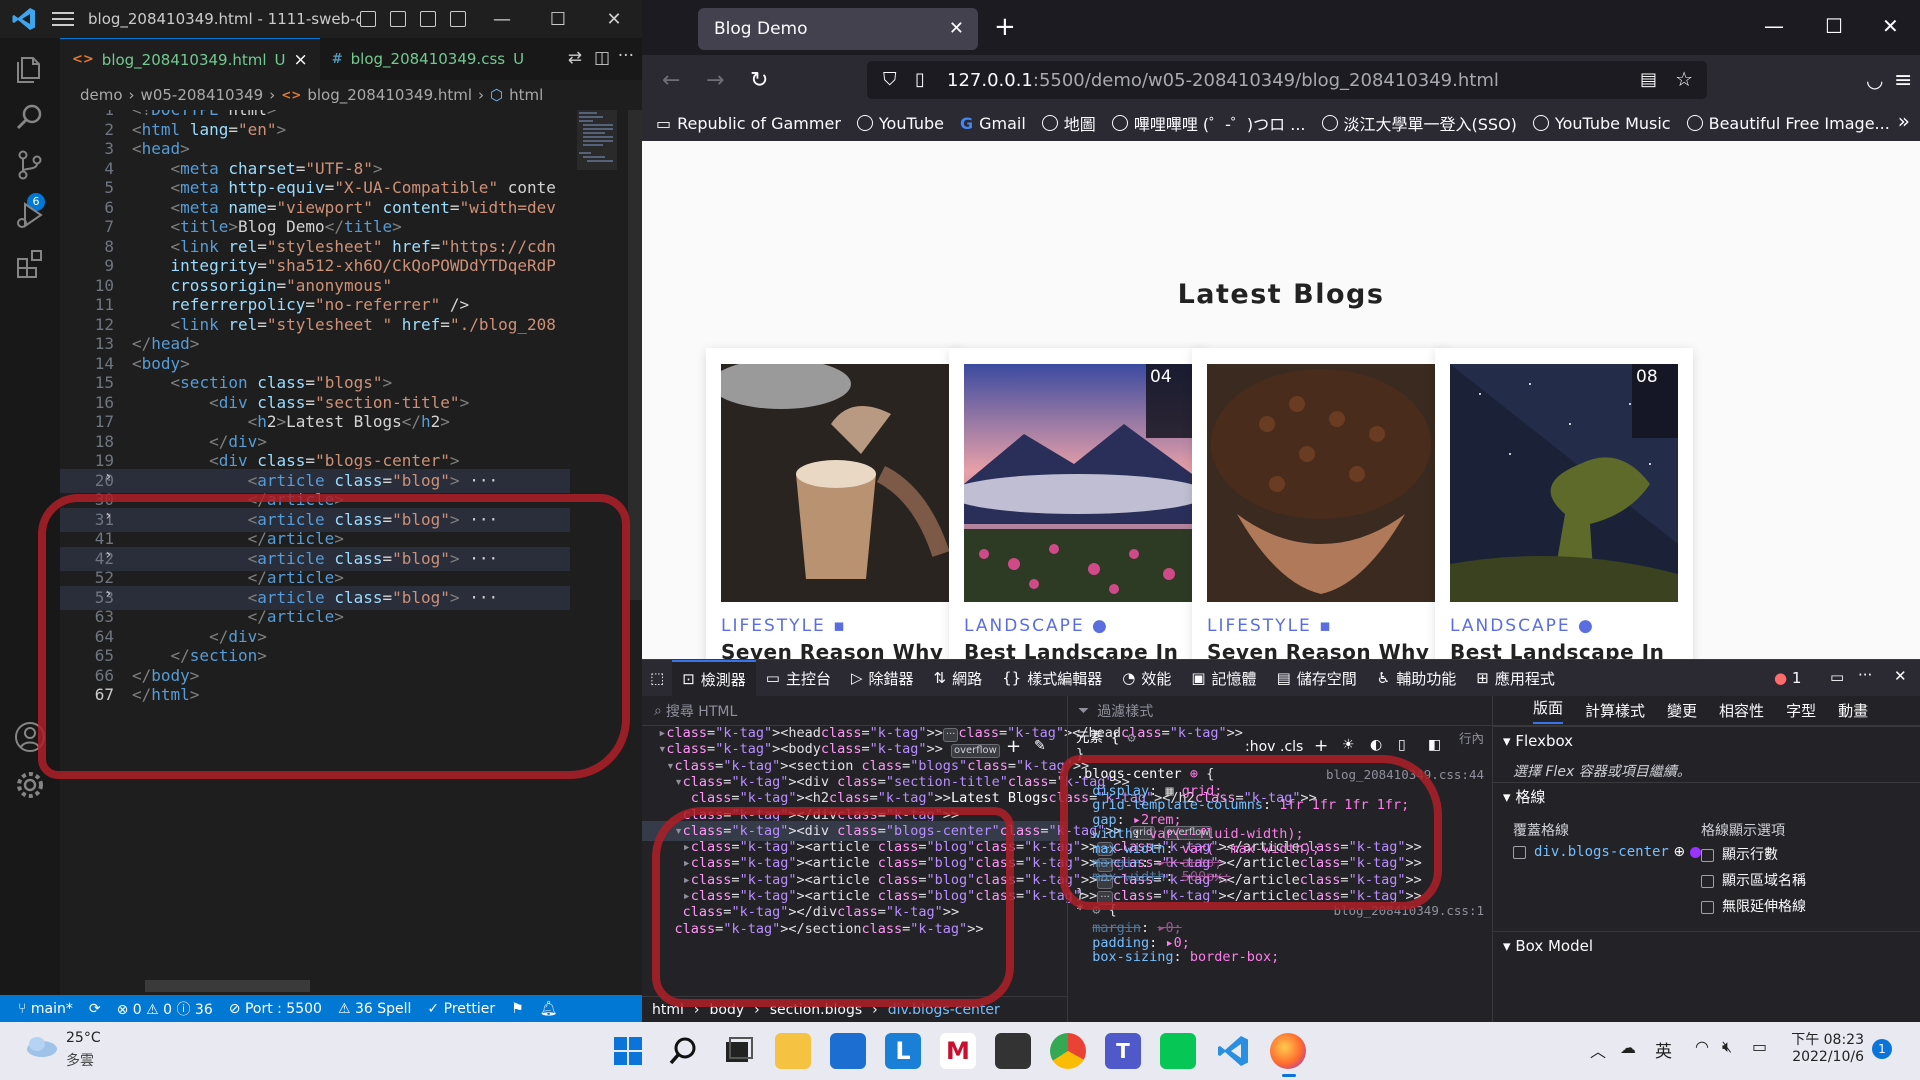  Describe the element at coordinates (1601, 123) in the screenshot. I see `bookmark-item: YouTube Music` at that location.